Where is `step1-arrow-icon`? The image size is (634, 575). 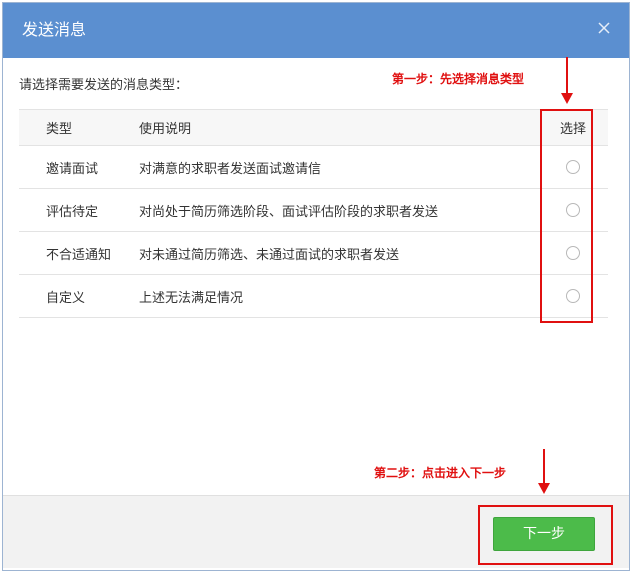 step1-arrow-icon is located at coordinates (567, 80).